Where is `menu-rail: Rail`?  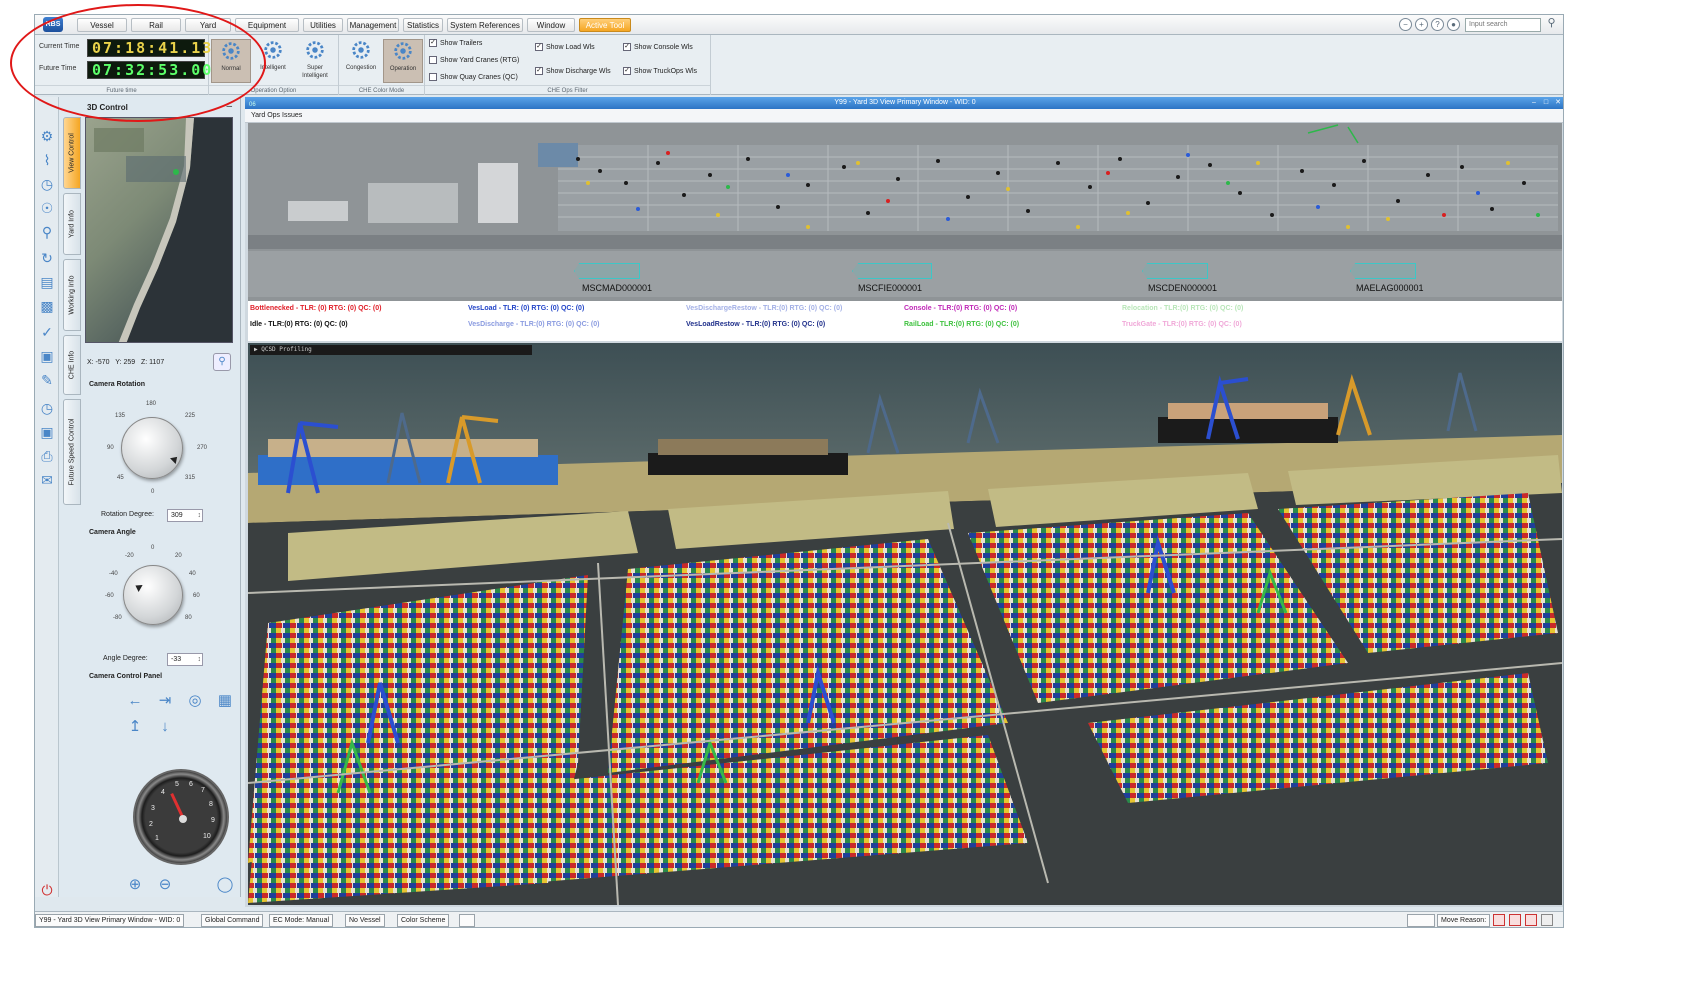 menu-rail: Rail is located at coordinates (156, 25).